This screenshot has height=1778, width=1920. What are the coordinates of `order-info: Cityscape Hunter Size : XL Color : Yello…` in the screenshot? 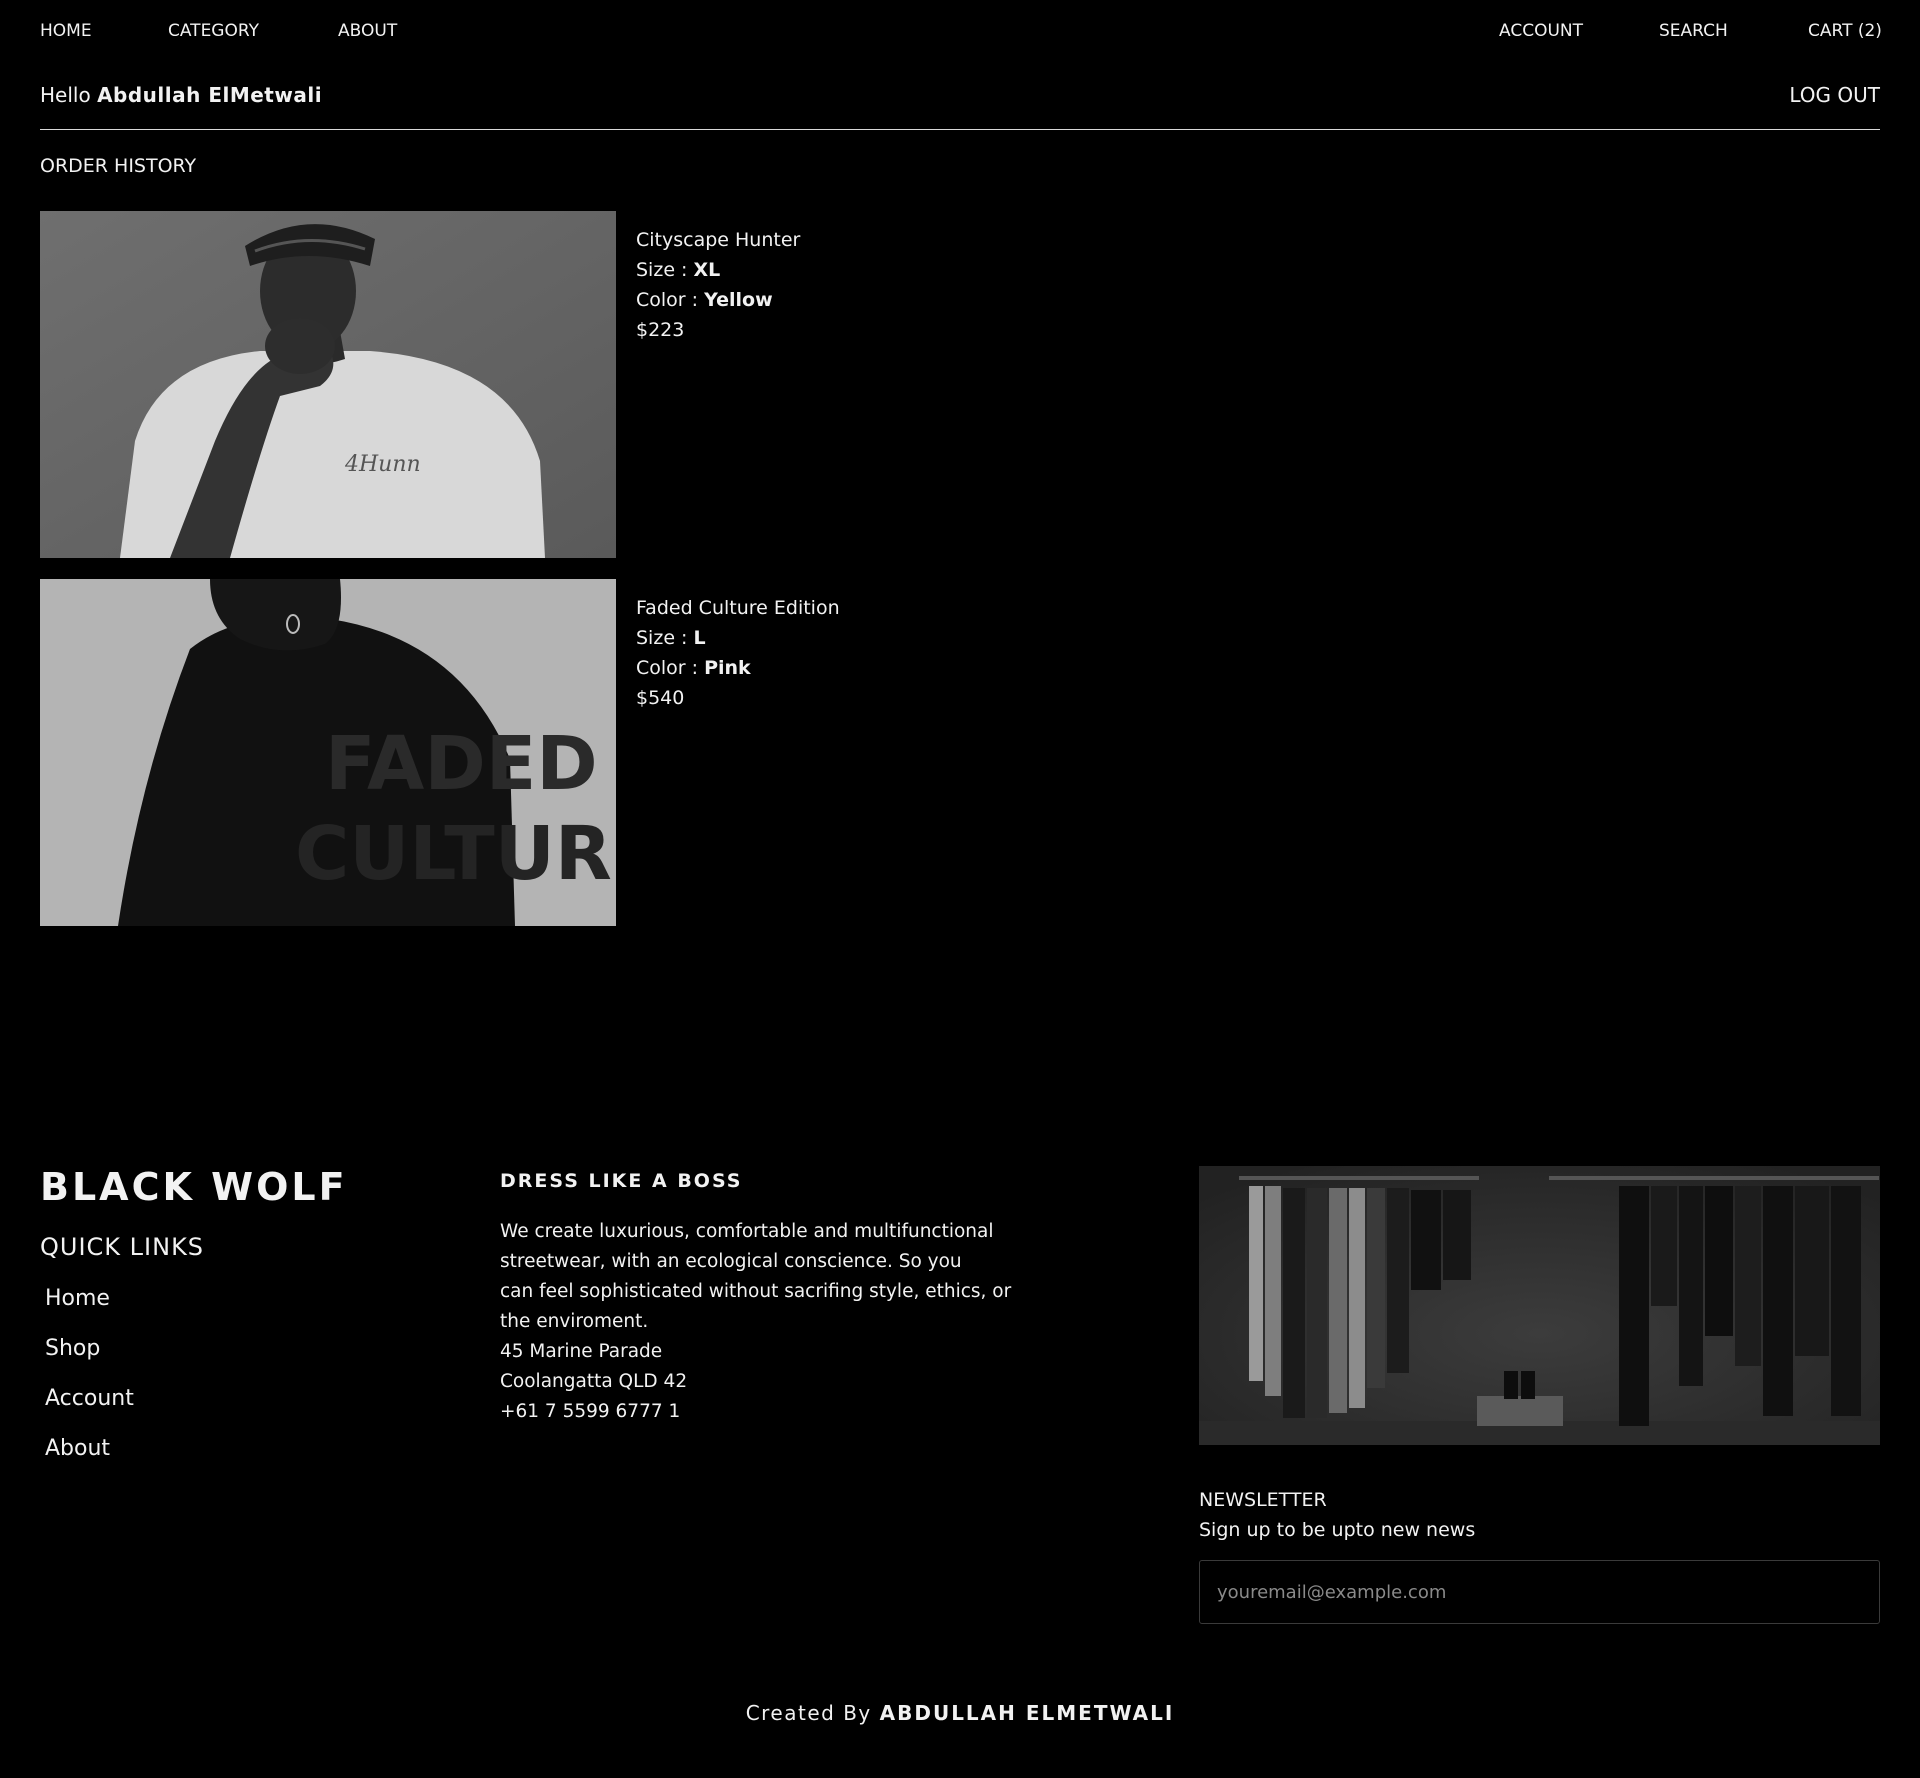 It's located at (718, 285).